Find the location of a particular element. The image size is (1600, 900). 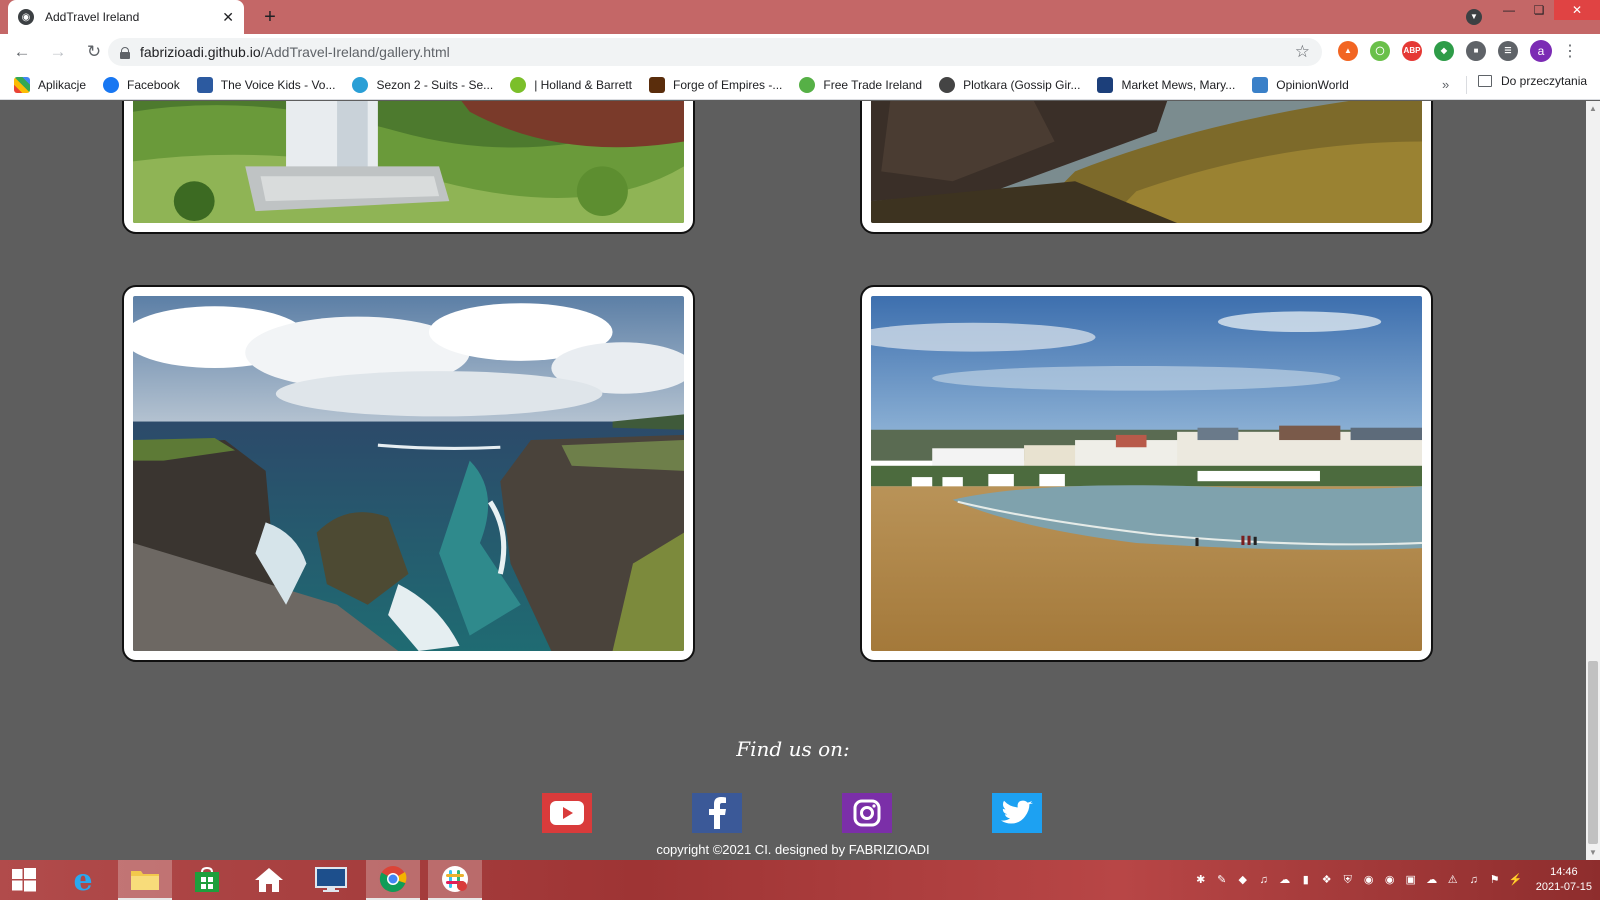

power-icon: ⚡ is located at coordinates (1516, 880).